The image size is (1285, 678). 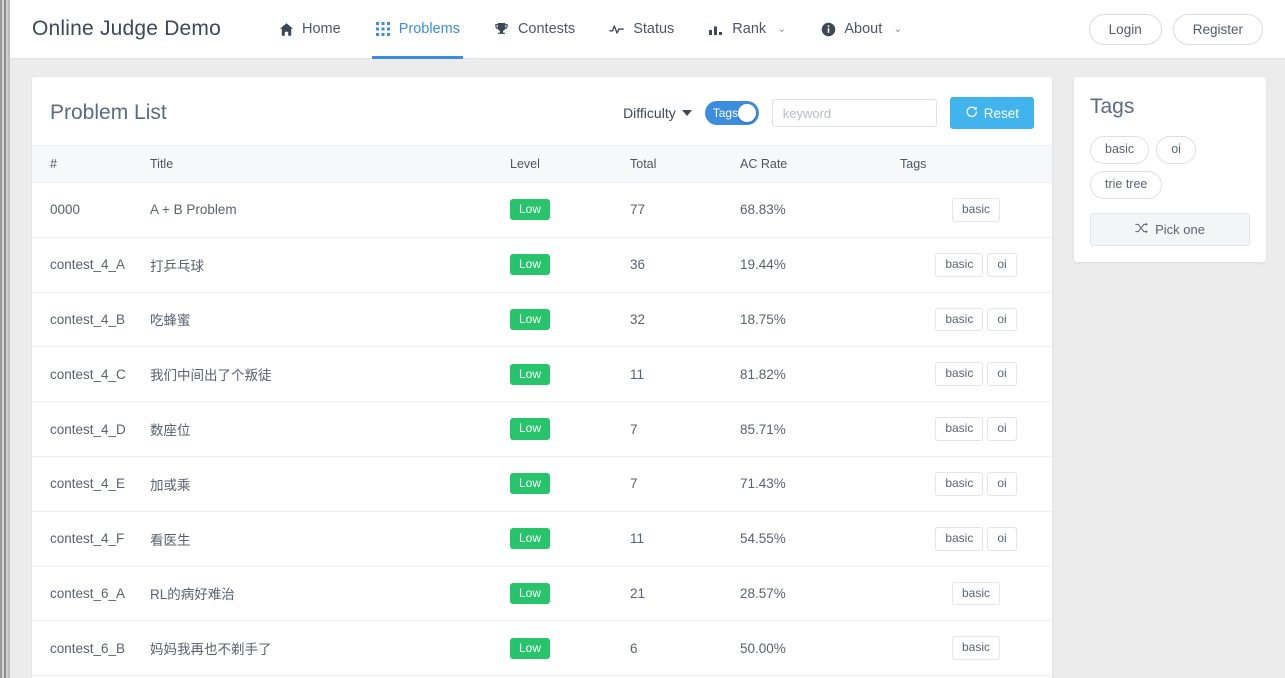 What do you see at coordinates (685, 210) in the screenshot?
I see `cell-total: 77` at bounding box center [685, 210].